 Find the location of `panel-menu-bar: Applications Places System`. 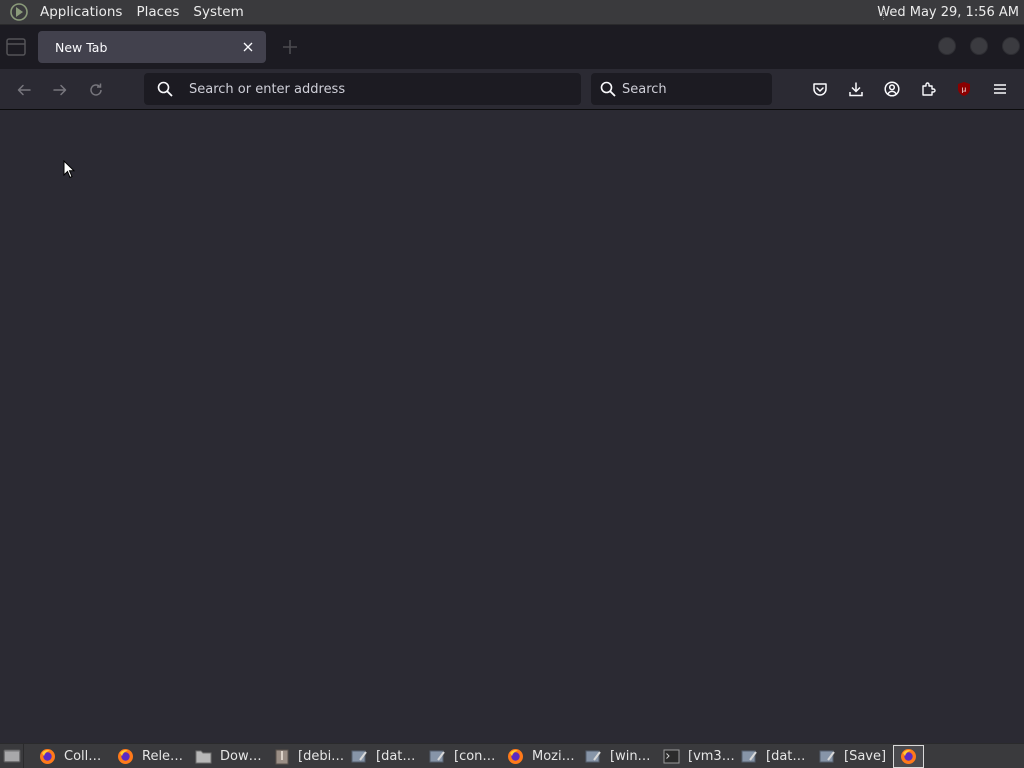

panel-menu-bar: Applications Places System is located at coordinates (125, 12).